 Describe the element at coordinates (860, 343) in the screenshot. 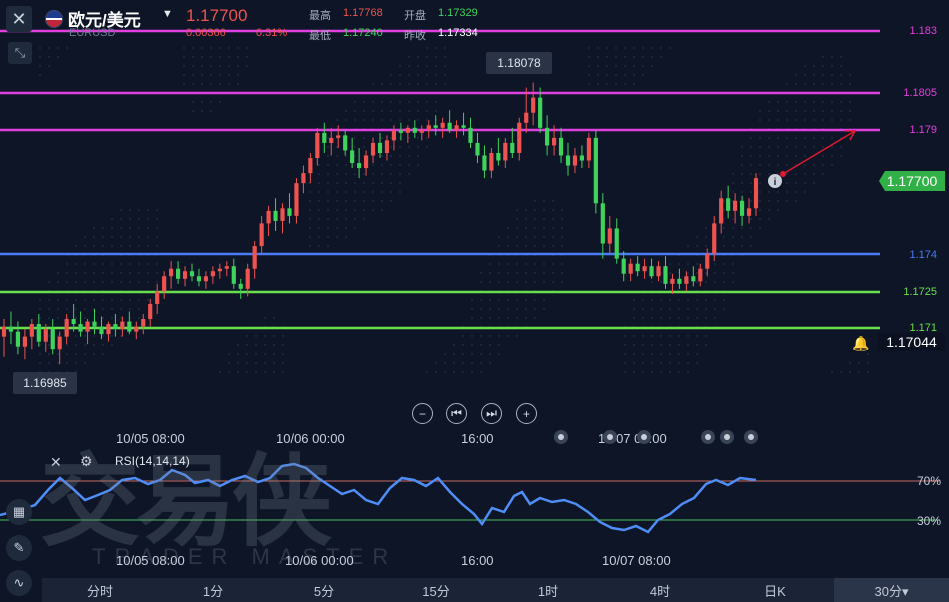

I see `bell-icon: 🔔` at that location.